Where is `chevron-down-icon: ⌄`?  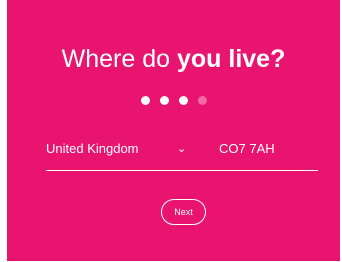 chevron-down-icon: ⌄ is located at coordinates (182, 149).